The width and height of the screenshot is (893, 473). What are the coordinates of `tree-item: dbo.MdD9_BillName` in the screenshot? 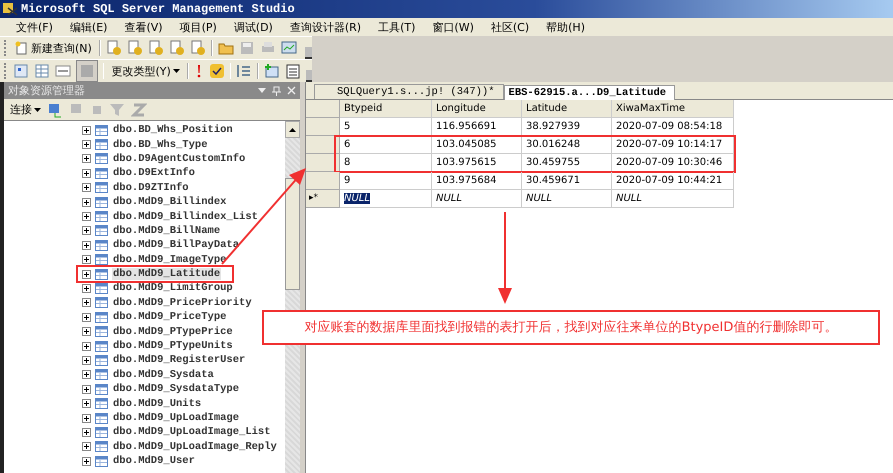 It's located at (152, 231).